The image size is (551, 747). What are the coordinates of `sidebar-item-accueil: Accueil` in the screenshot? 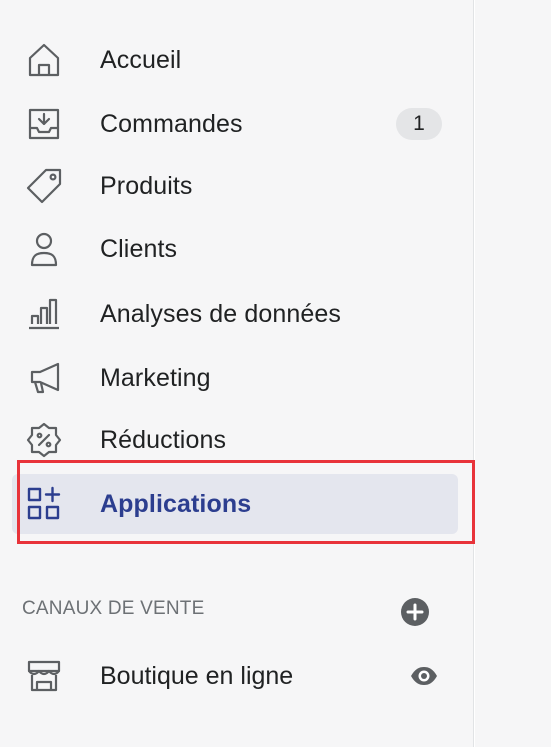 It's located at (235, 60).